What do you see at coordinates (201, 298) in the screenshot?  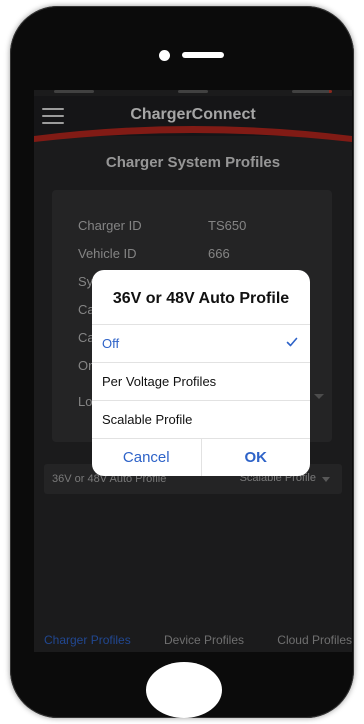 I see `dialog-title: 36V or 48V Auto Profile` at bounding box center [201, 298].